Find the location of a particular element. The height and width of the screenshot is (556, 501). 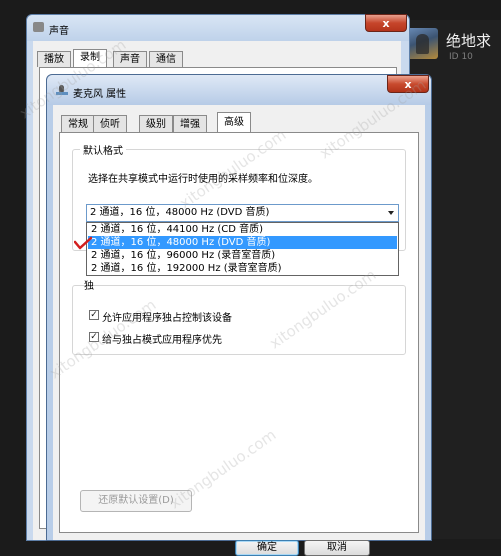

default-format-description: 选择在共享模式中运行时使用的采样频率和位深度。 is located at coordinates (203, 179).